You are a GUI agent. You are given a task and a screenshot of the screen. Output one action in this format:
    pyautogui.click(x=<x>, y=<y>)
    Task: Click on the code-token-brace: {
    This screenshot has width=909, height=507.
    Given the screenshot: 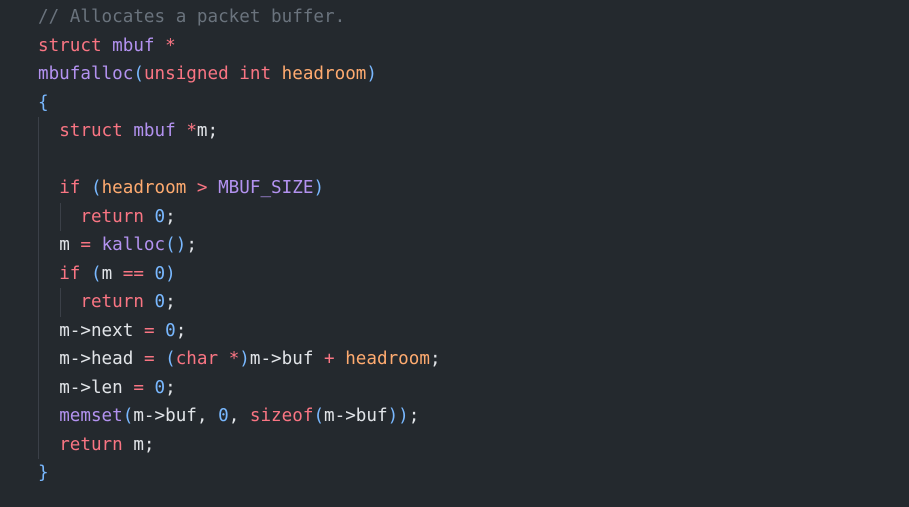 What is the action you would take?
    pyautogui.click(x=43, y=102)
    